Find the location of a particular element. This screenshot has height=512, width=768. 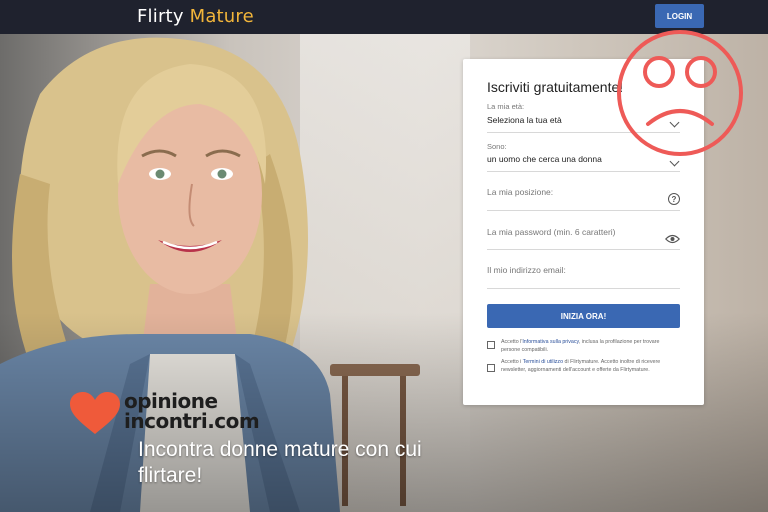

terms-checkbox is located at coordinates (491, 368).